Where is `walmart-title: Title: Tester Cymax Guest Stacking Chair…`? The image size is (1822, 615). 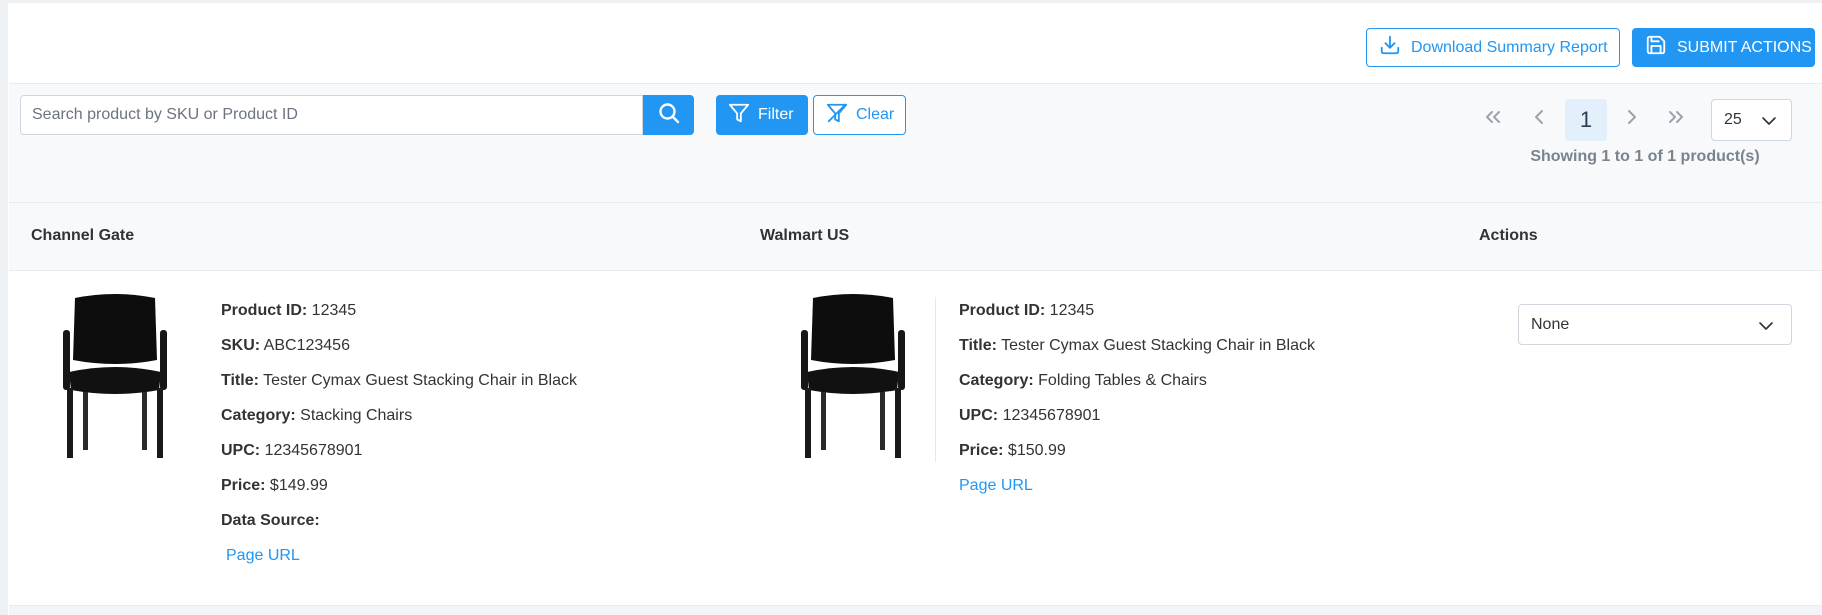 walmart-title: Title: Tester Cymax Guest Stacking Chair… is located at coordinates (1137, 346).